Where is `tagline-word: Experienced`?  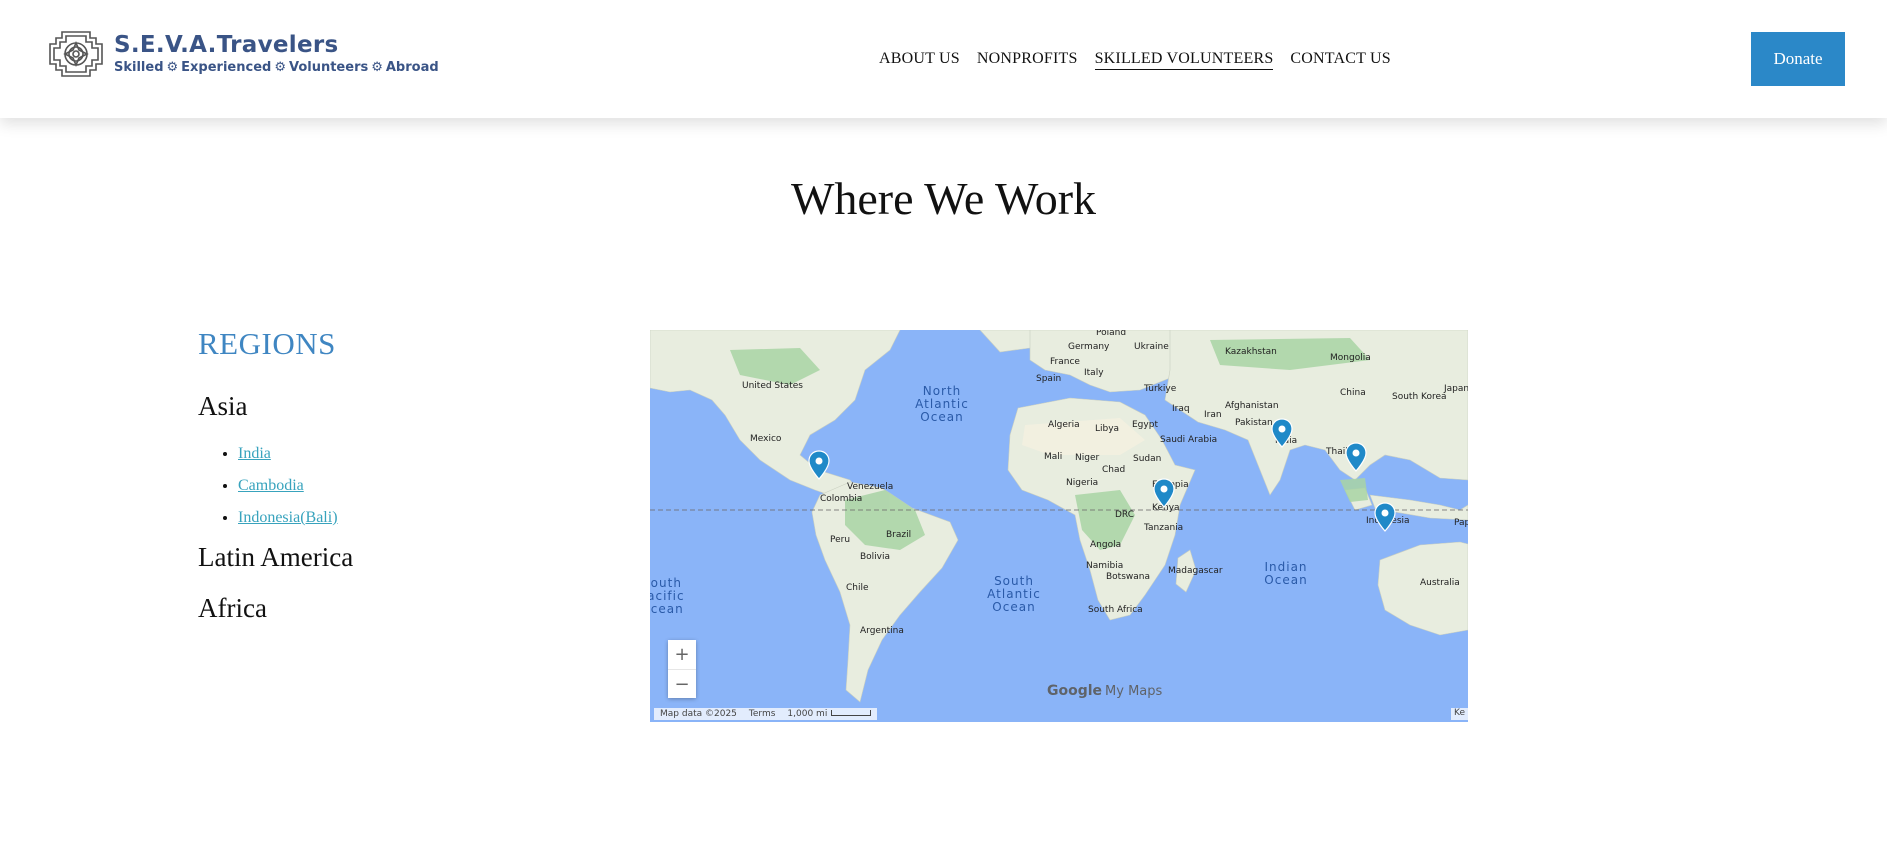 tagline-word: Experienced is located at coordinates (226, 67).